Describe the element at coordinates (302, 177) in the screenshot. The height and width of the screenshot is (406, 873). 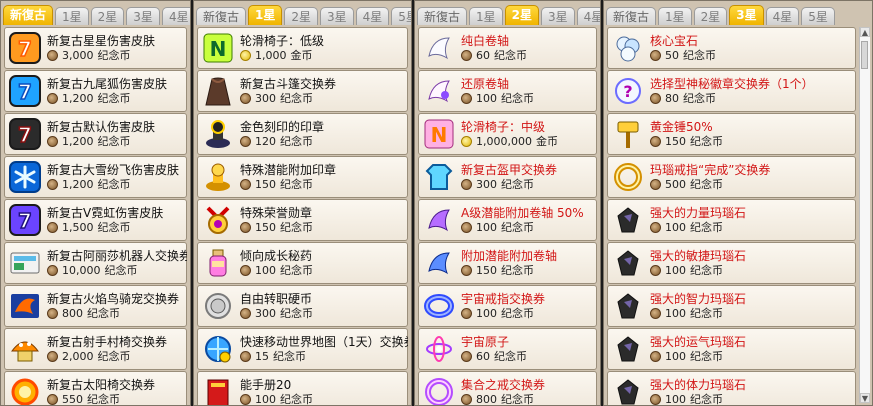
I see `shop-item-row: 特殊潜能附加印章 150 纪念币` at that location.